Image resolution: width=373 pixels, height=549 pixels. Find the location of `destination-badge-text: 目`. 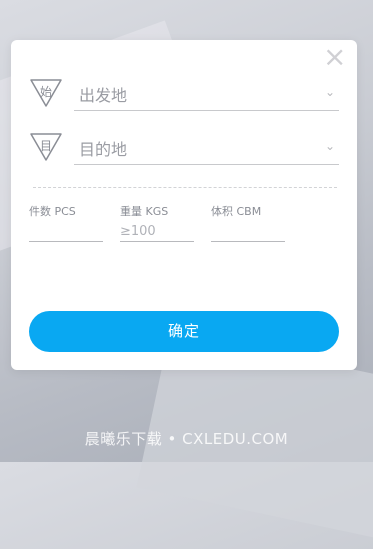

destination-badge-text: 目 is located at coordinates (45, 146).